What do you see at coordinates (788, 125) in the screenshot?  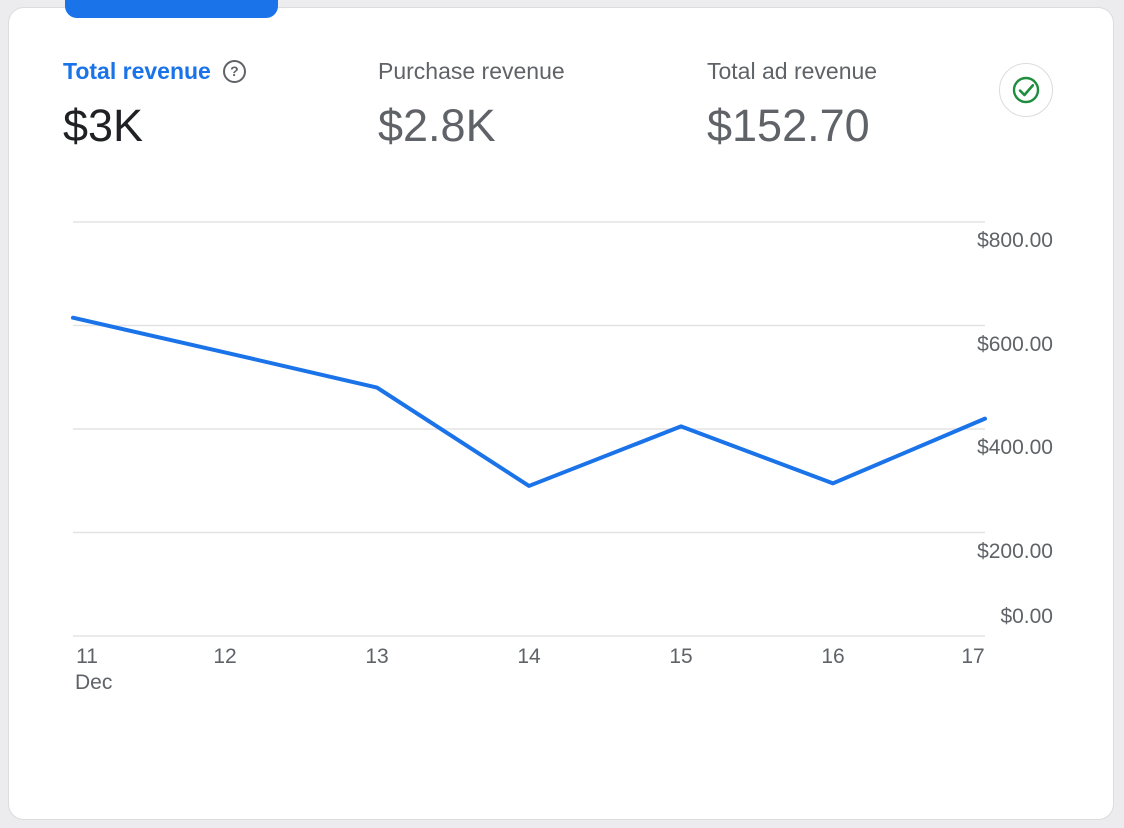 I see `metric-value: $152.70` at bounding box center [788, 125].